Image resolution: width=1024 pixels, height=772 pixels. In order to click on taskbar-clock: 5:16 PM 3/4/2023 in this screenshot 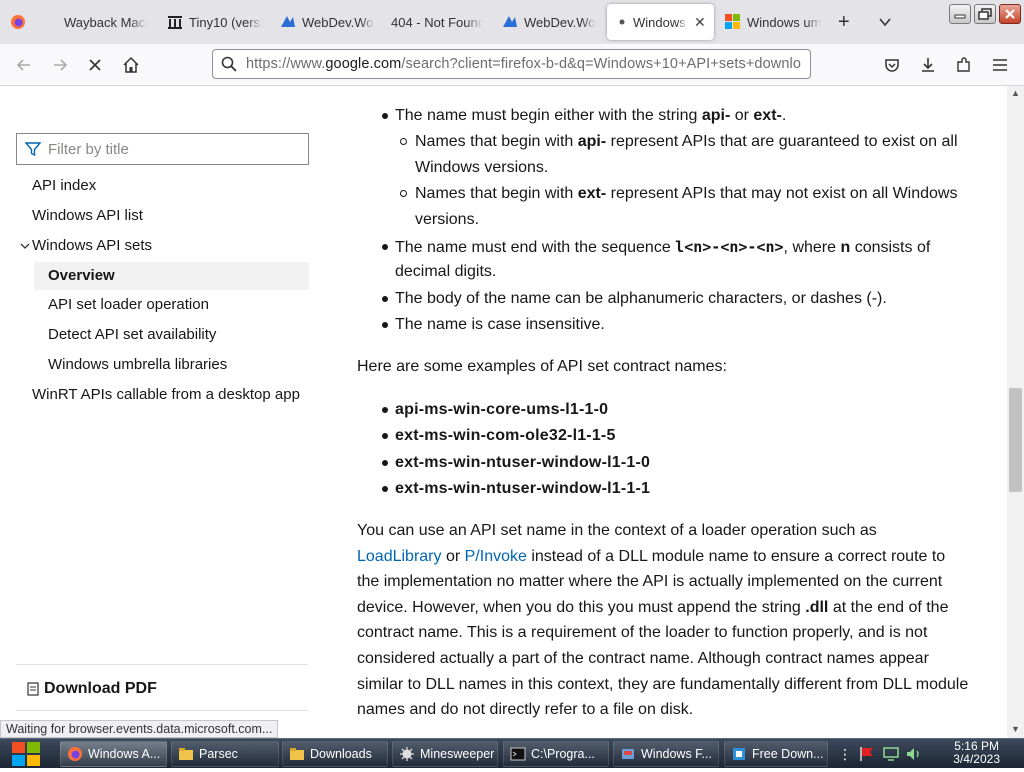, I will do `click(976, 753)`.